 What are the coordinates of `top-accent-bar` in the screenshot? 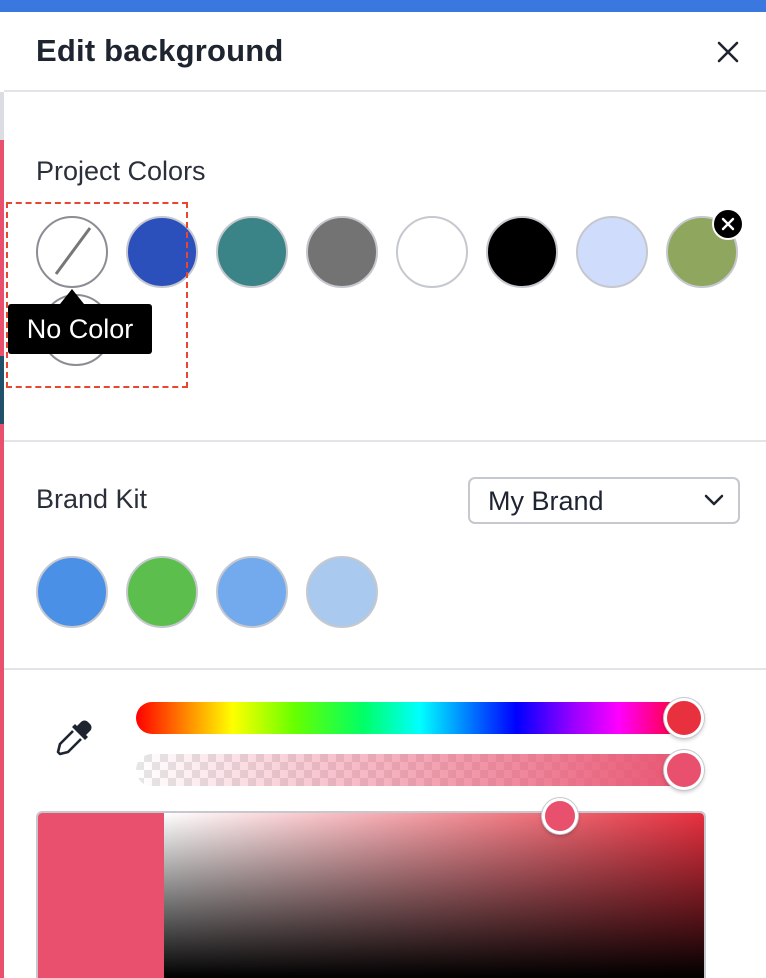 It's located at (383, 6).